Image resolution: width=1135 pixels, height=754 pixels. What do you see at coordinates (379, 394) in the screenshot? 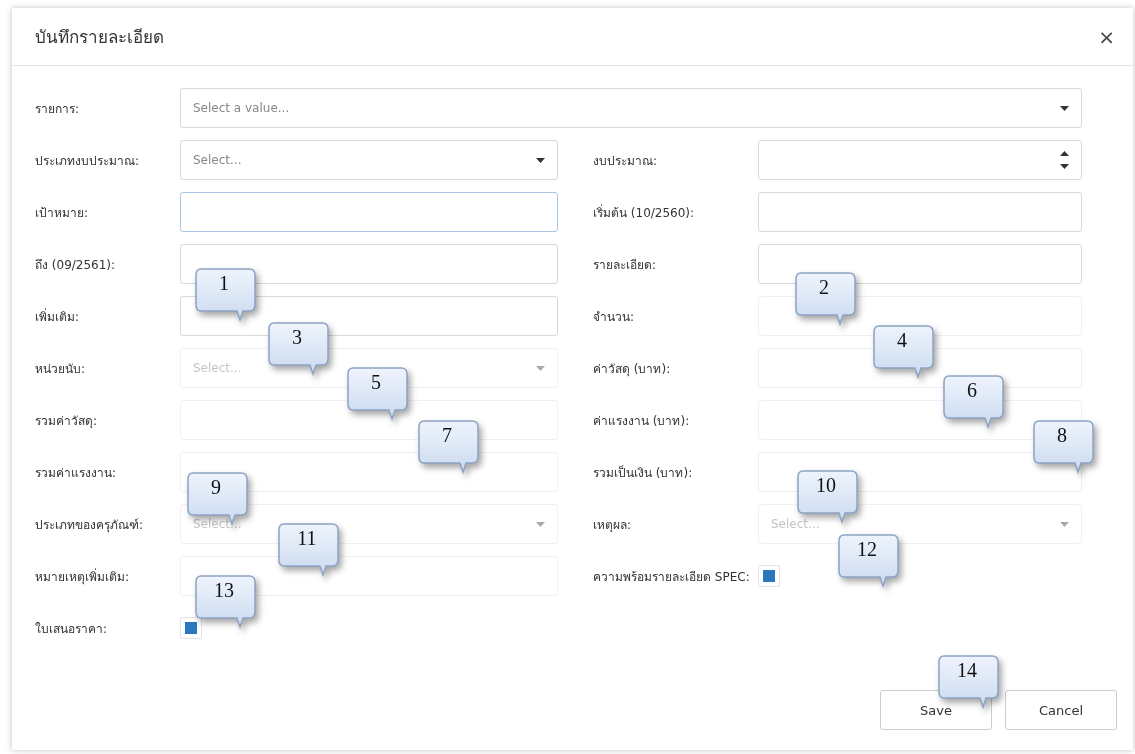
I see `number-tooltip: 5` at bounding box center [379, 394].